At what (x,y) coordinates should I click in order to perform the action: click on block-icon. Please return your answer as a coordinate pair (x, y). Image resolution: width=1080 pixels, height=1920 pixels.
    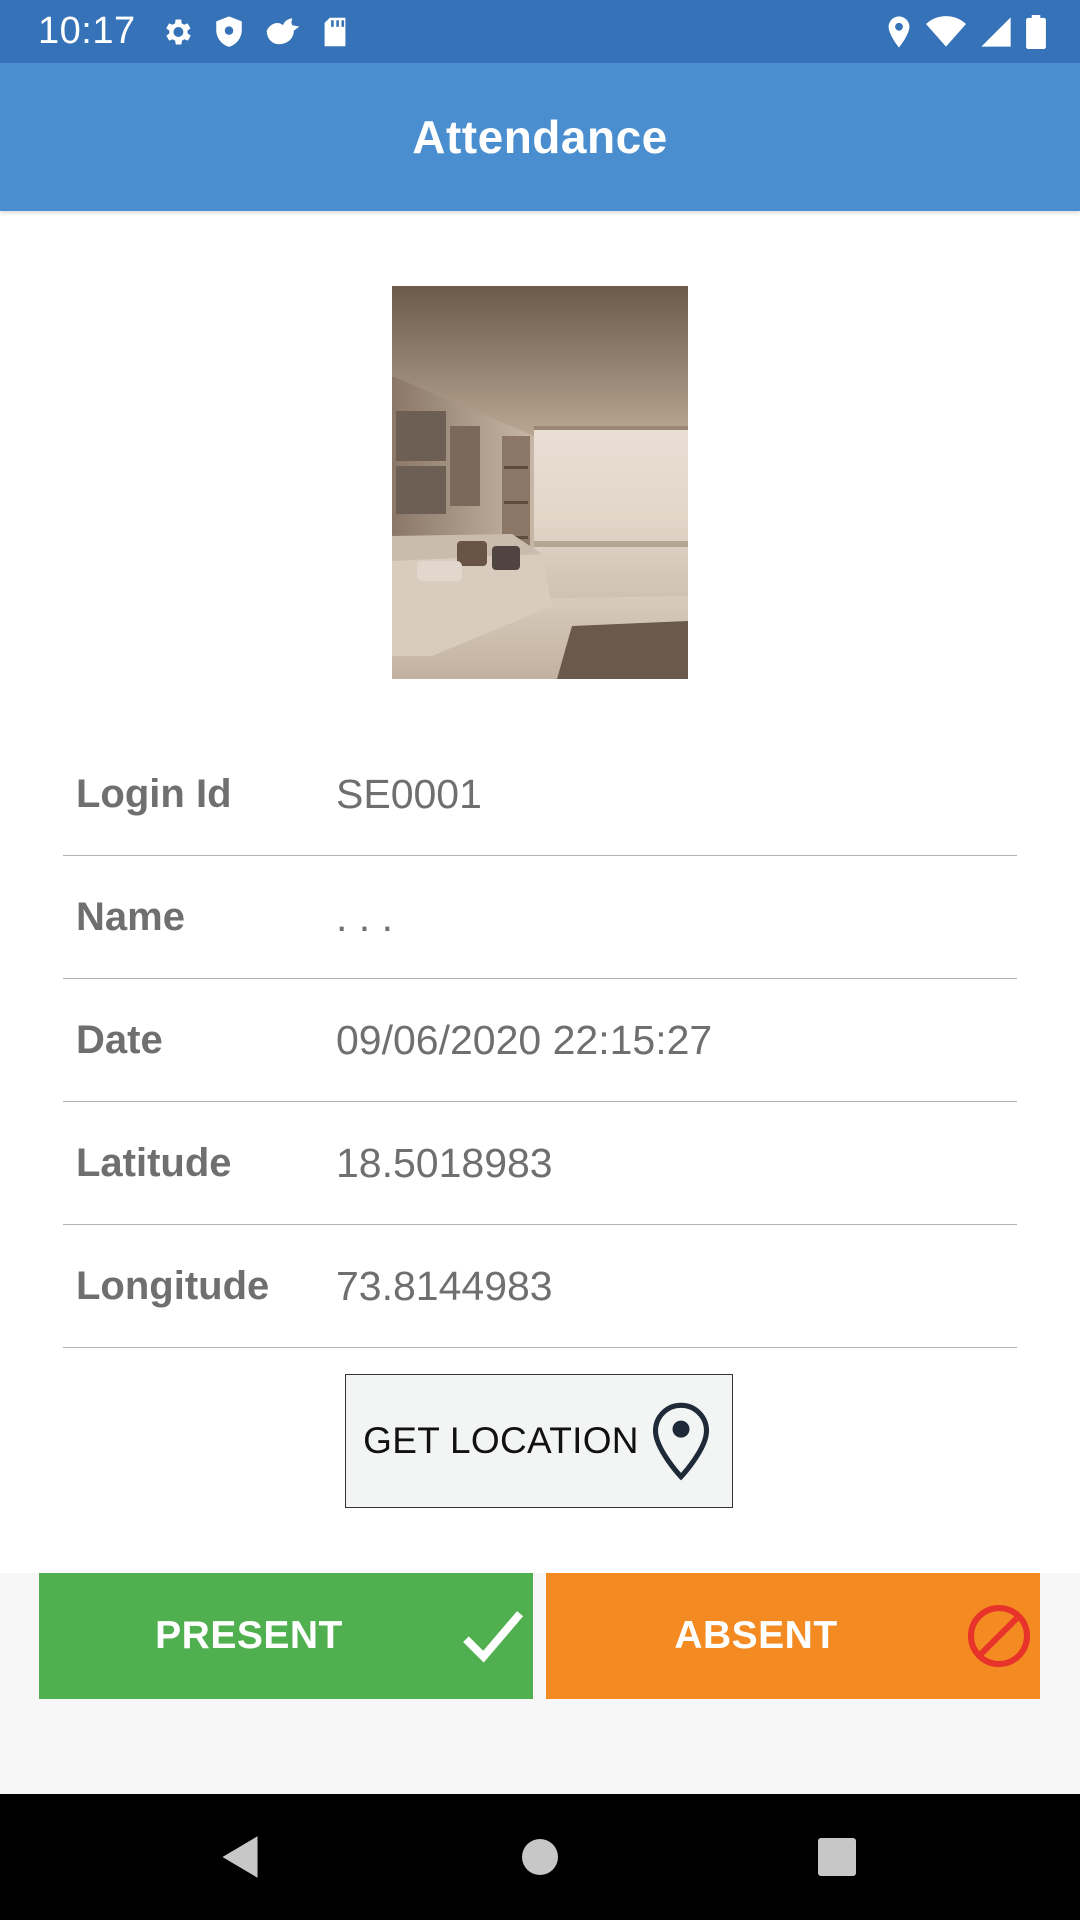
    Looking at the image, I should click on (999, 1638).